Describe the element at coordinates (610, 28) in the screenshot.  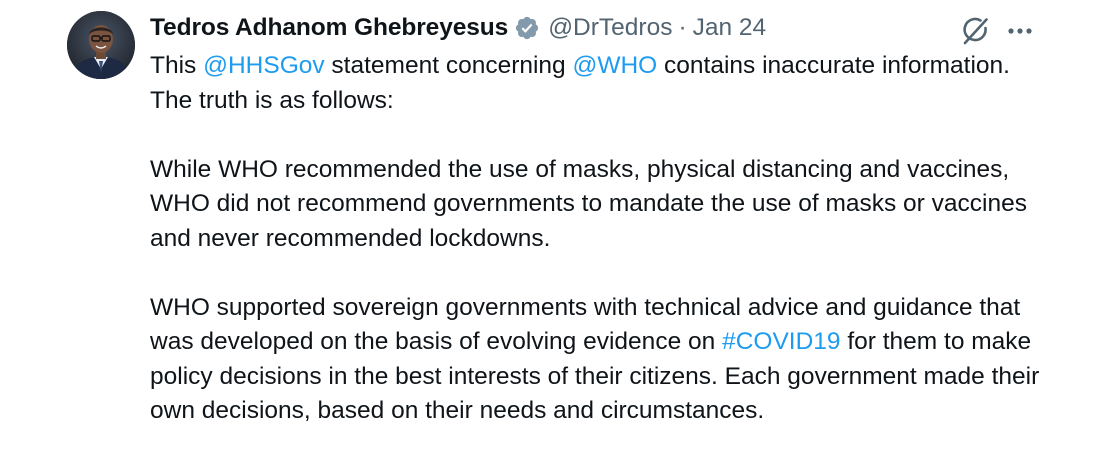
I see `author-handle: @DrTedros` at that location.